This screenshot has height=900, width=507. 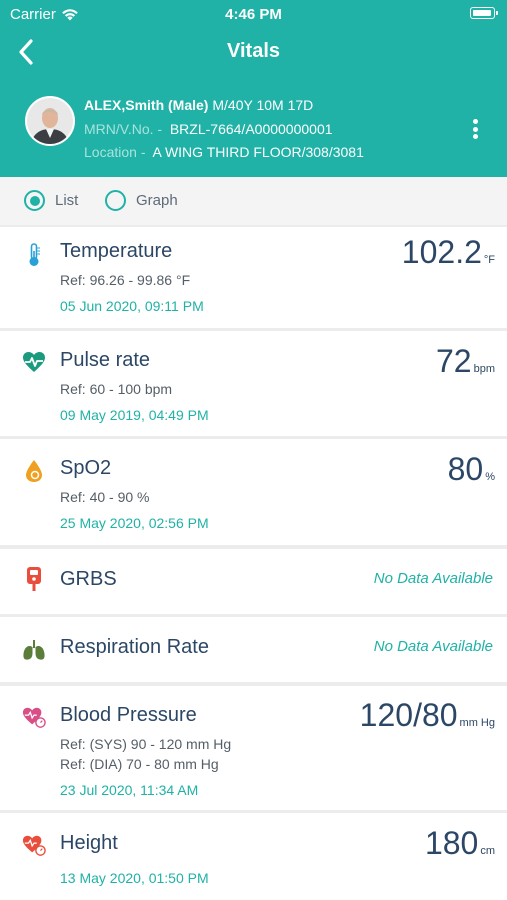 I want to click on patient-age: M/40Y 10M 17D, so click(x=263, y=105).